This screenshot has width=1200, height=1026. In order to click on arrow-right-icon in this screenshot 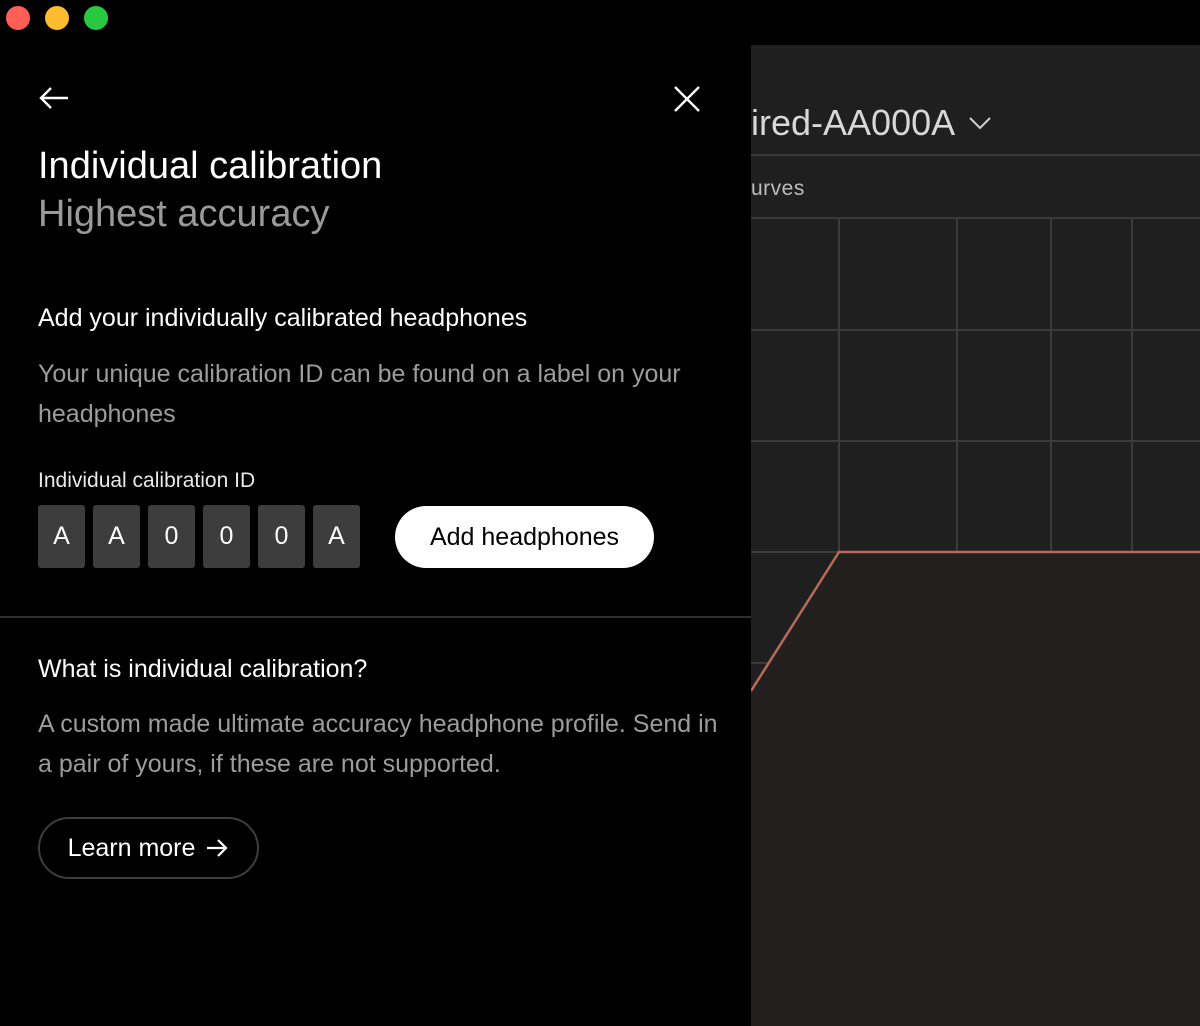, I will do `click(217, 848)`.